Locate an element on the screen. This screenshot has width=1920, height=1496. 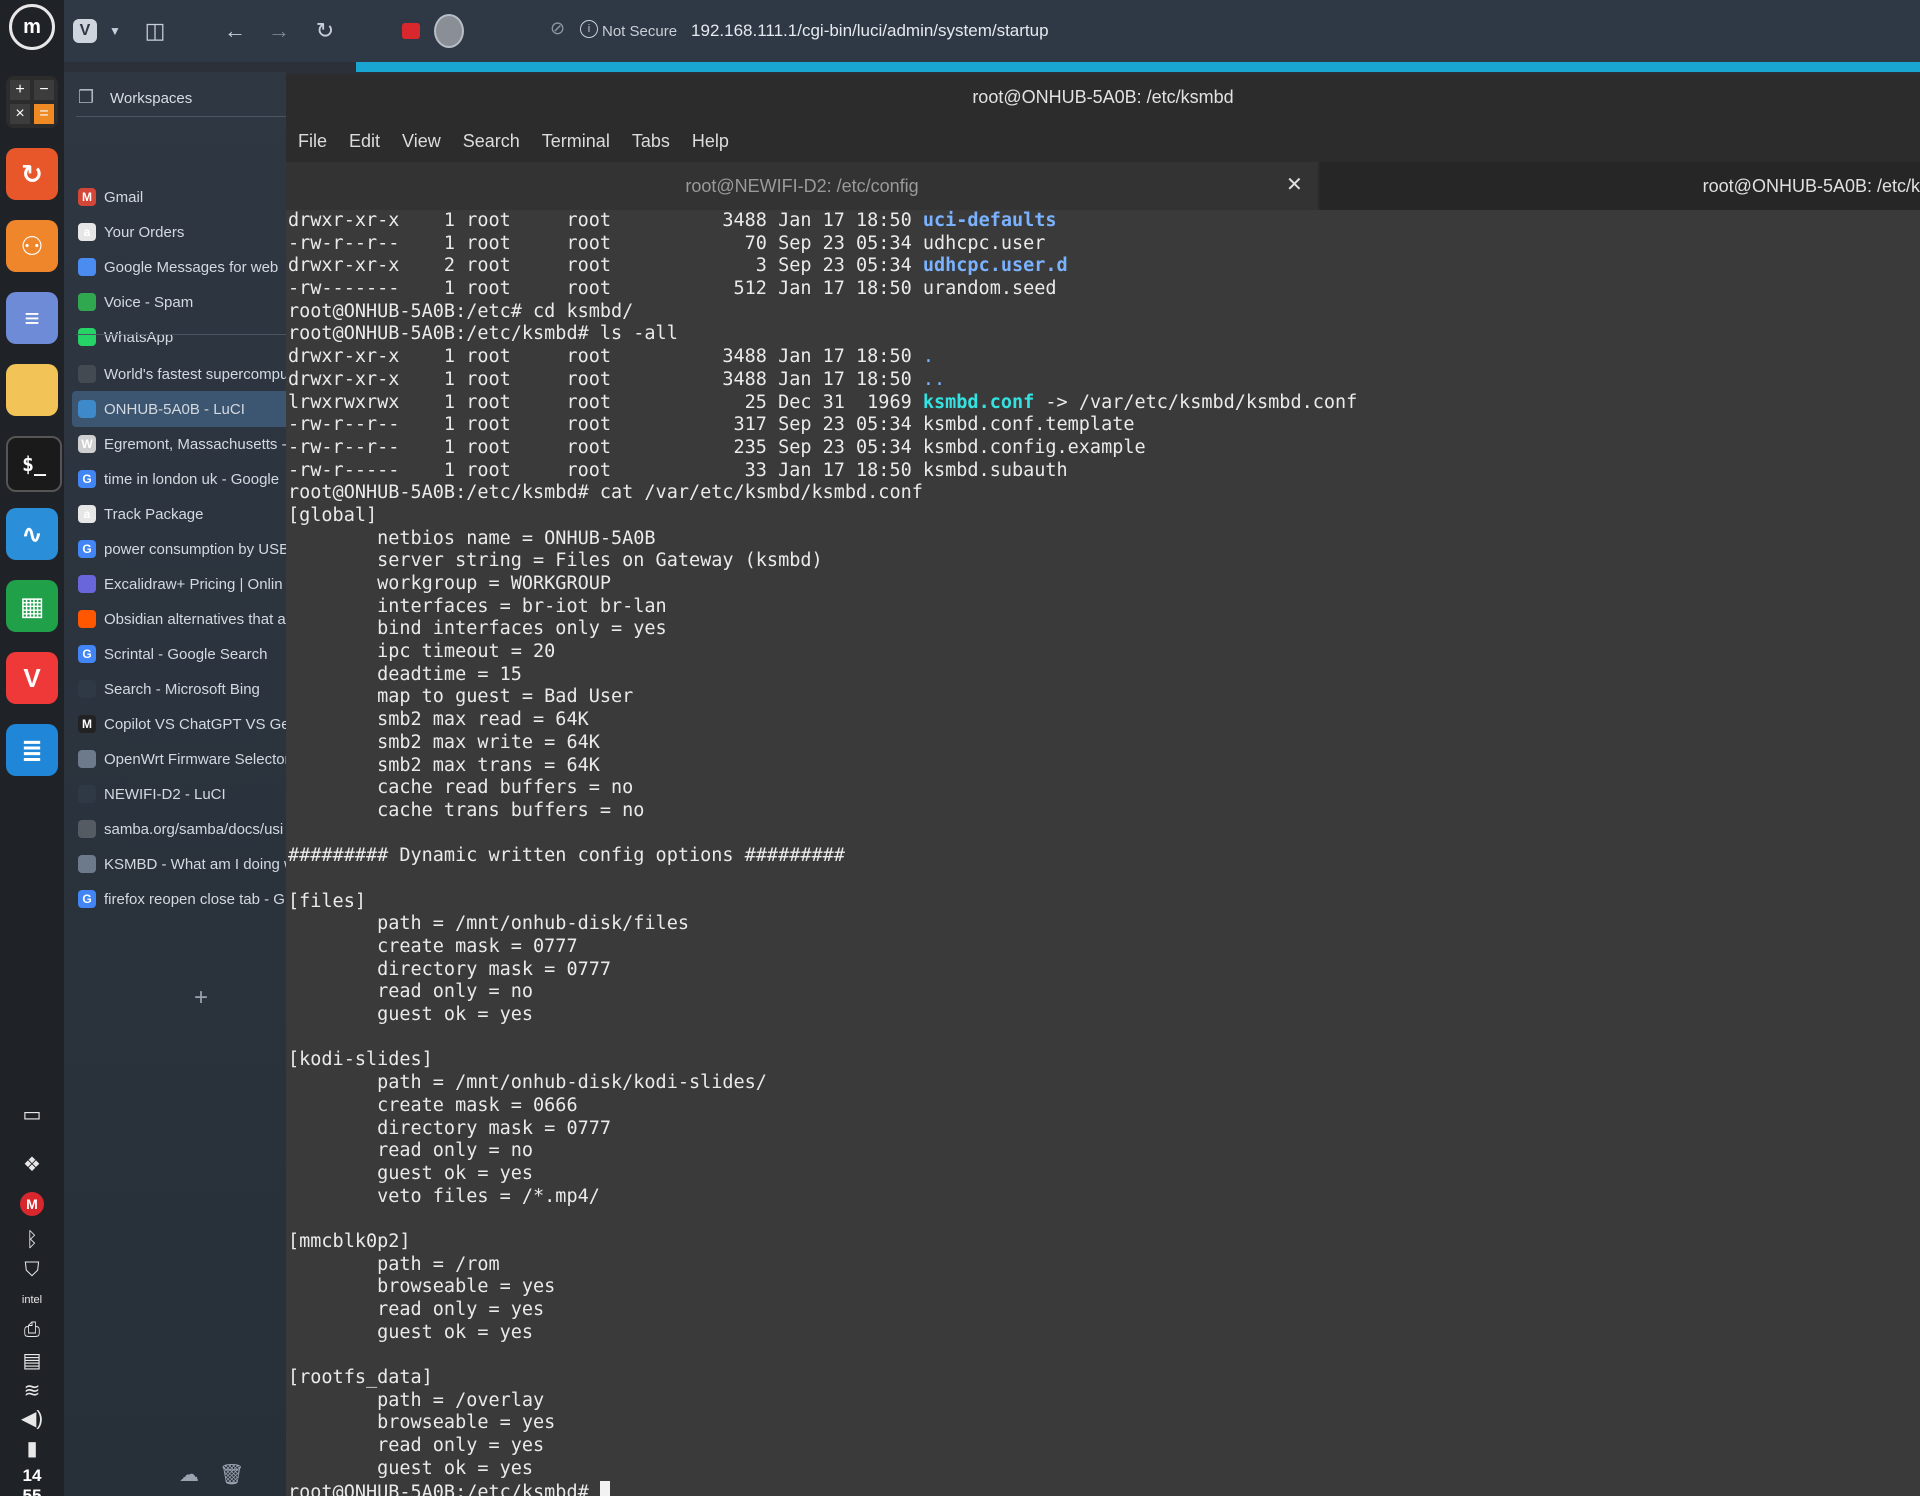
battery-icon: ▮ is located at coordinates (32, 1448).